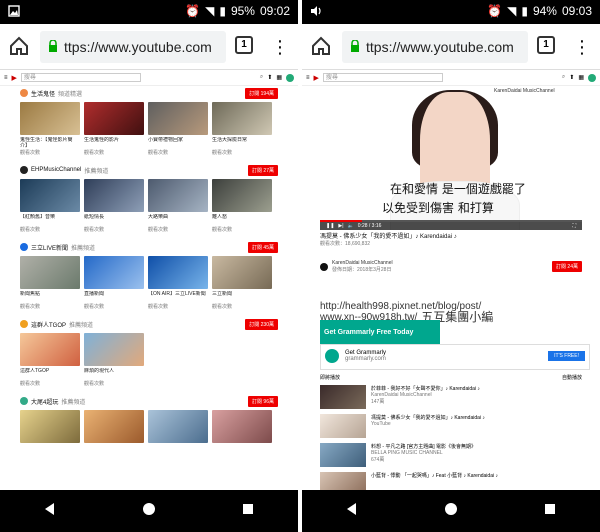 This screenshot has width=600, height=532. Describe the element at coordinates (362, 270) in the screenshot. I see `publish-date: 發佈日期：2018年3月28日` at that location.